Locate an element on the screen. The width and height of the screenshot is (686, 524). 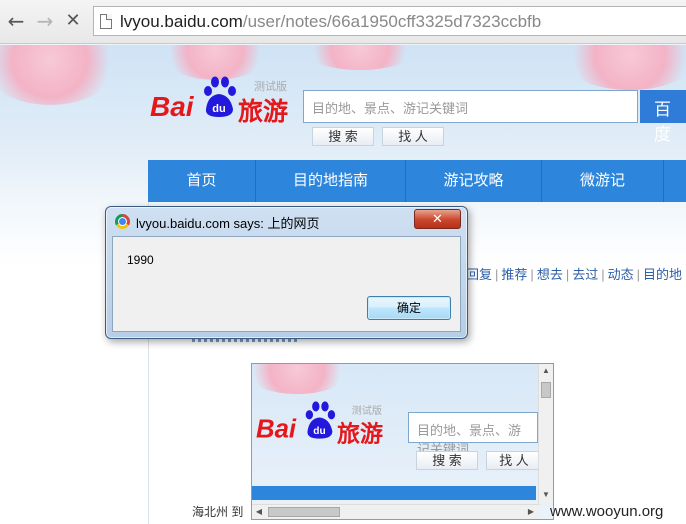
dialog-title: lvyou.baidu.com says: 上的网页 is located at coordinates (228, 223).